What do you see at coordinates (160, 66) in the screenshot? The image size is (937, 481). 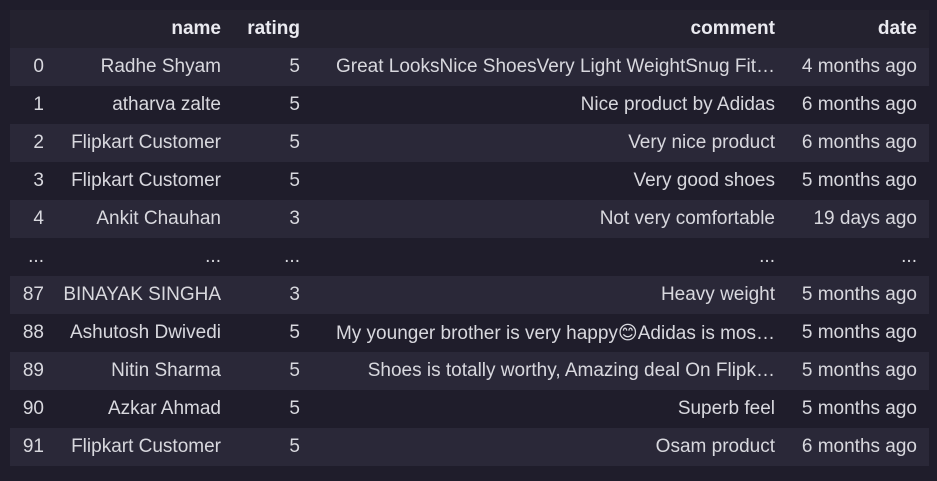 I see `cell-name: Radhe Shyam` at bounding box center [160, 66].